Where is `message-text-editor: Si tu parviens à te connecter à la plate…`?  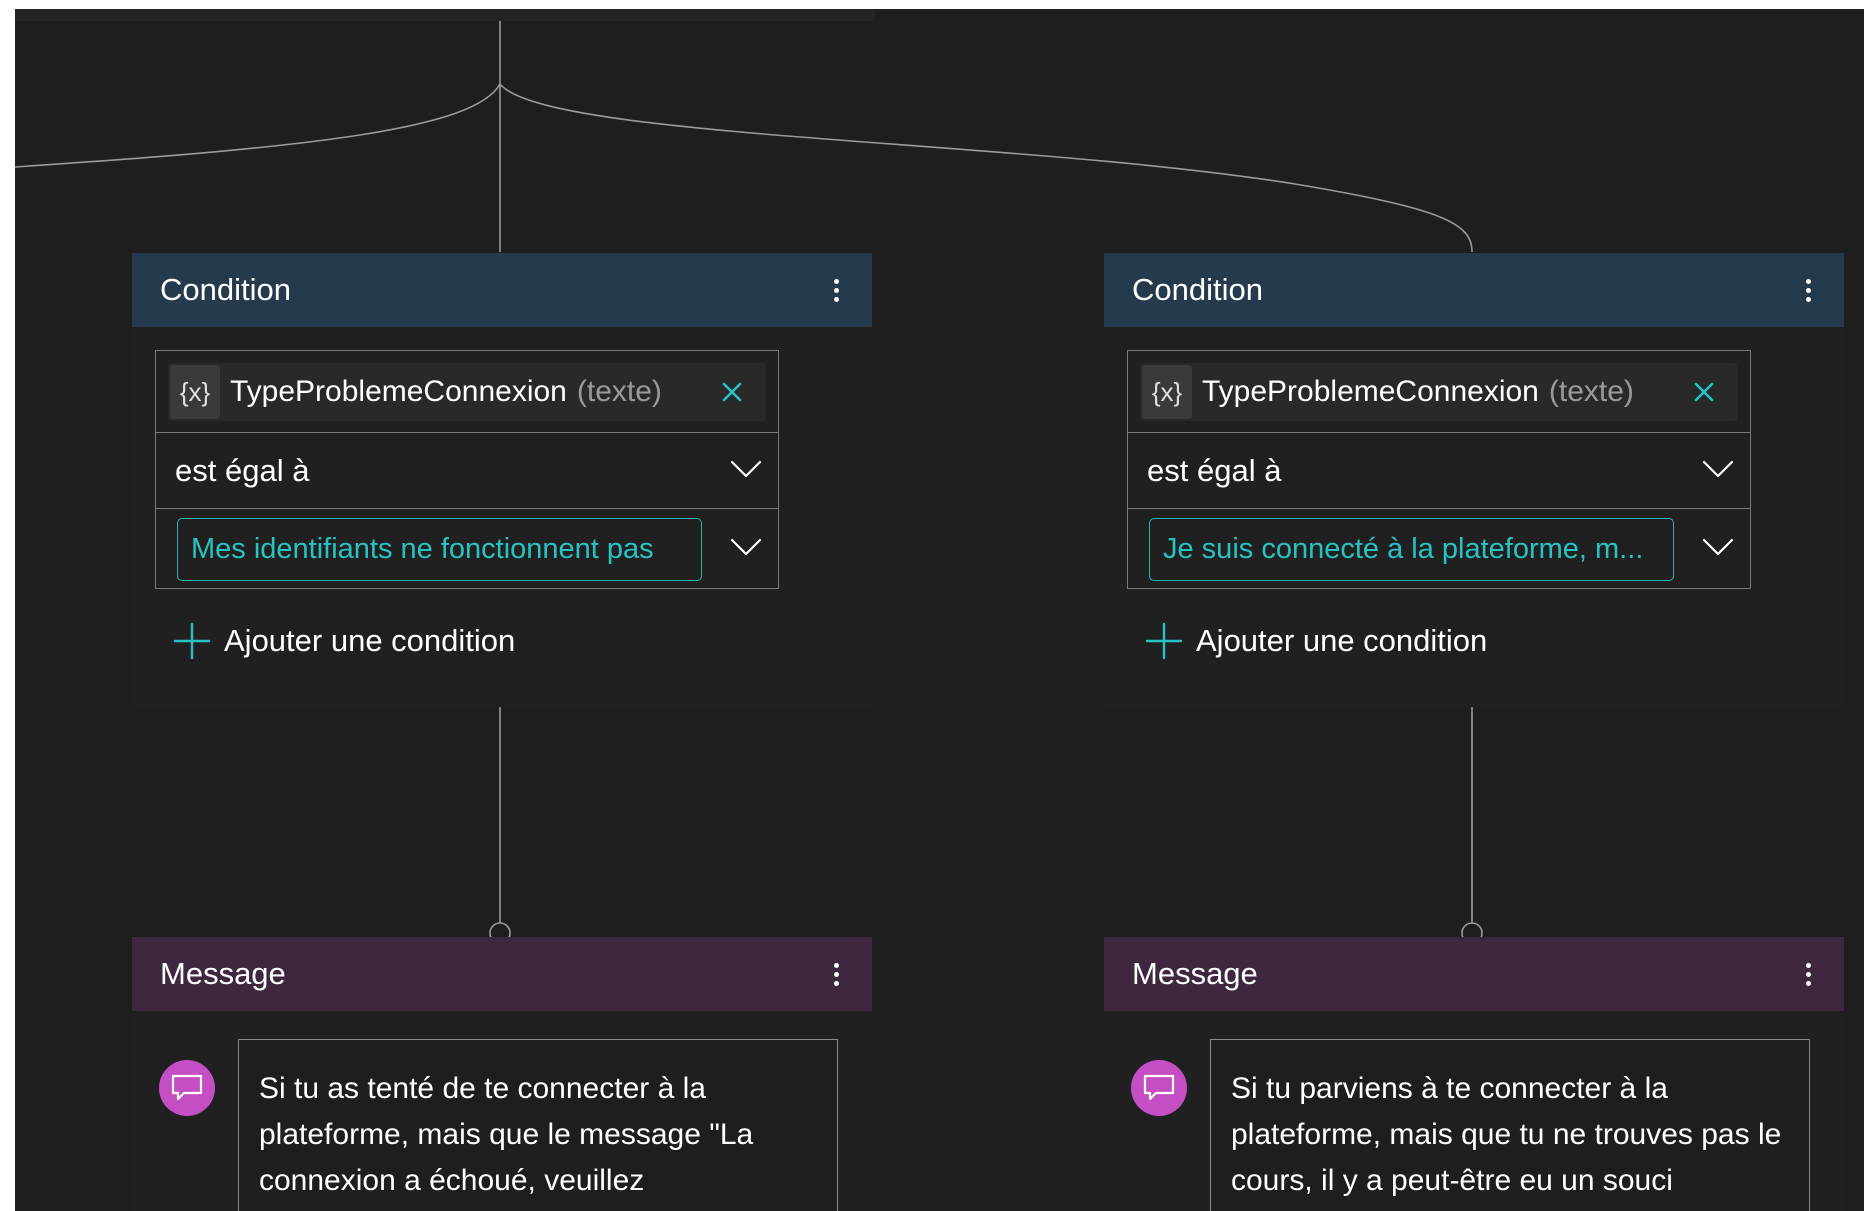 message-text-editor: Si tu parviens à te connecter à la plate… is located at coordinates (1510, 1125).